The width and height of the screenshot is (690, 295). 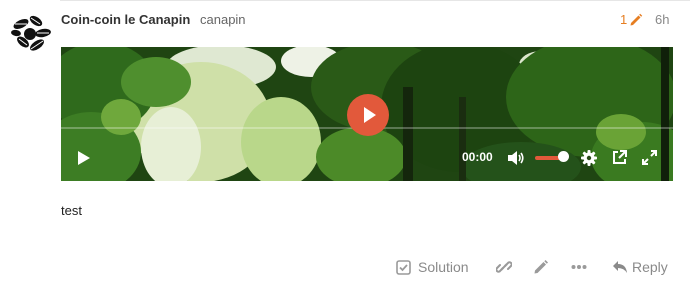 I want to click on link-icon, so click(x=504, y=267).